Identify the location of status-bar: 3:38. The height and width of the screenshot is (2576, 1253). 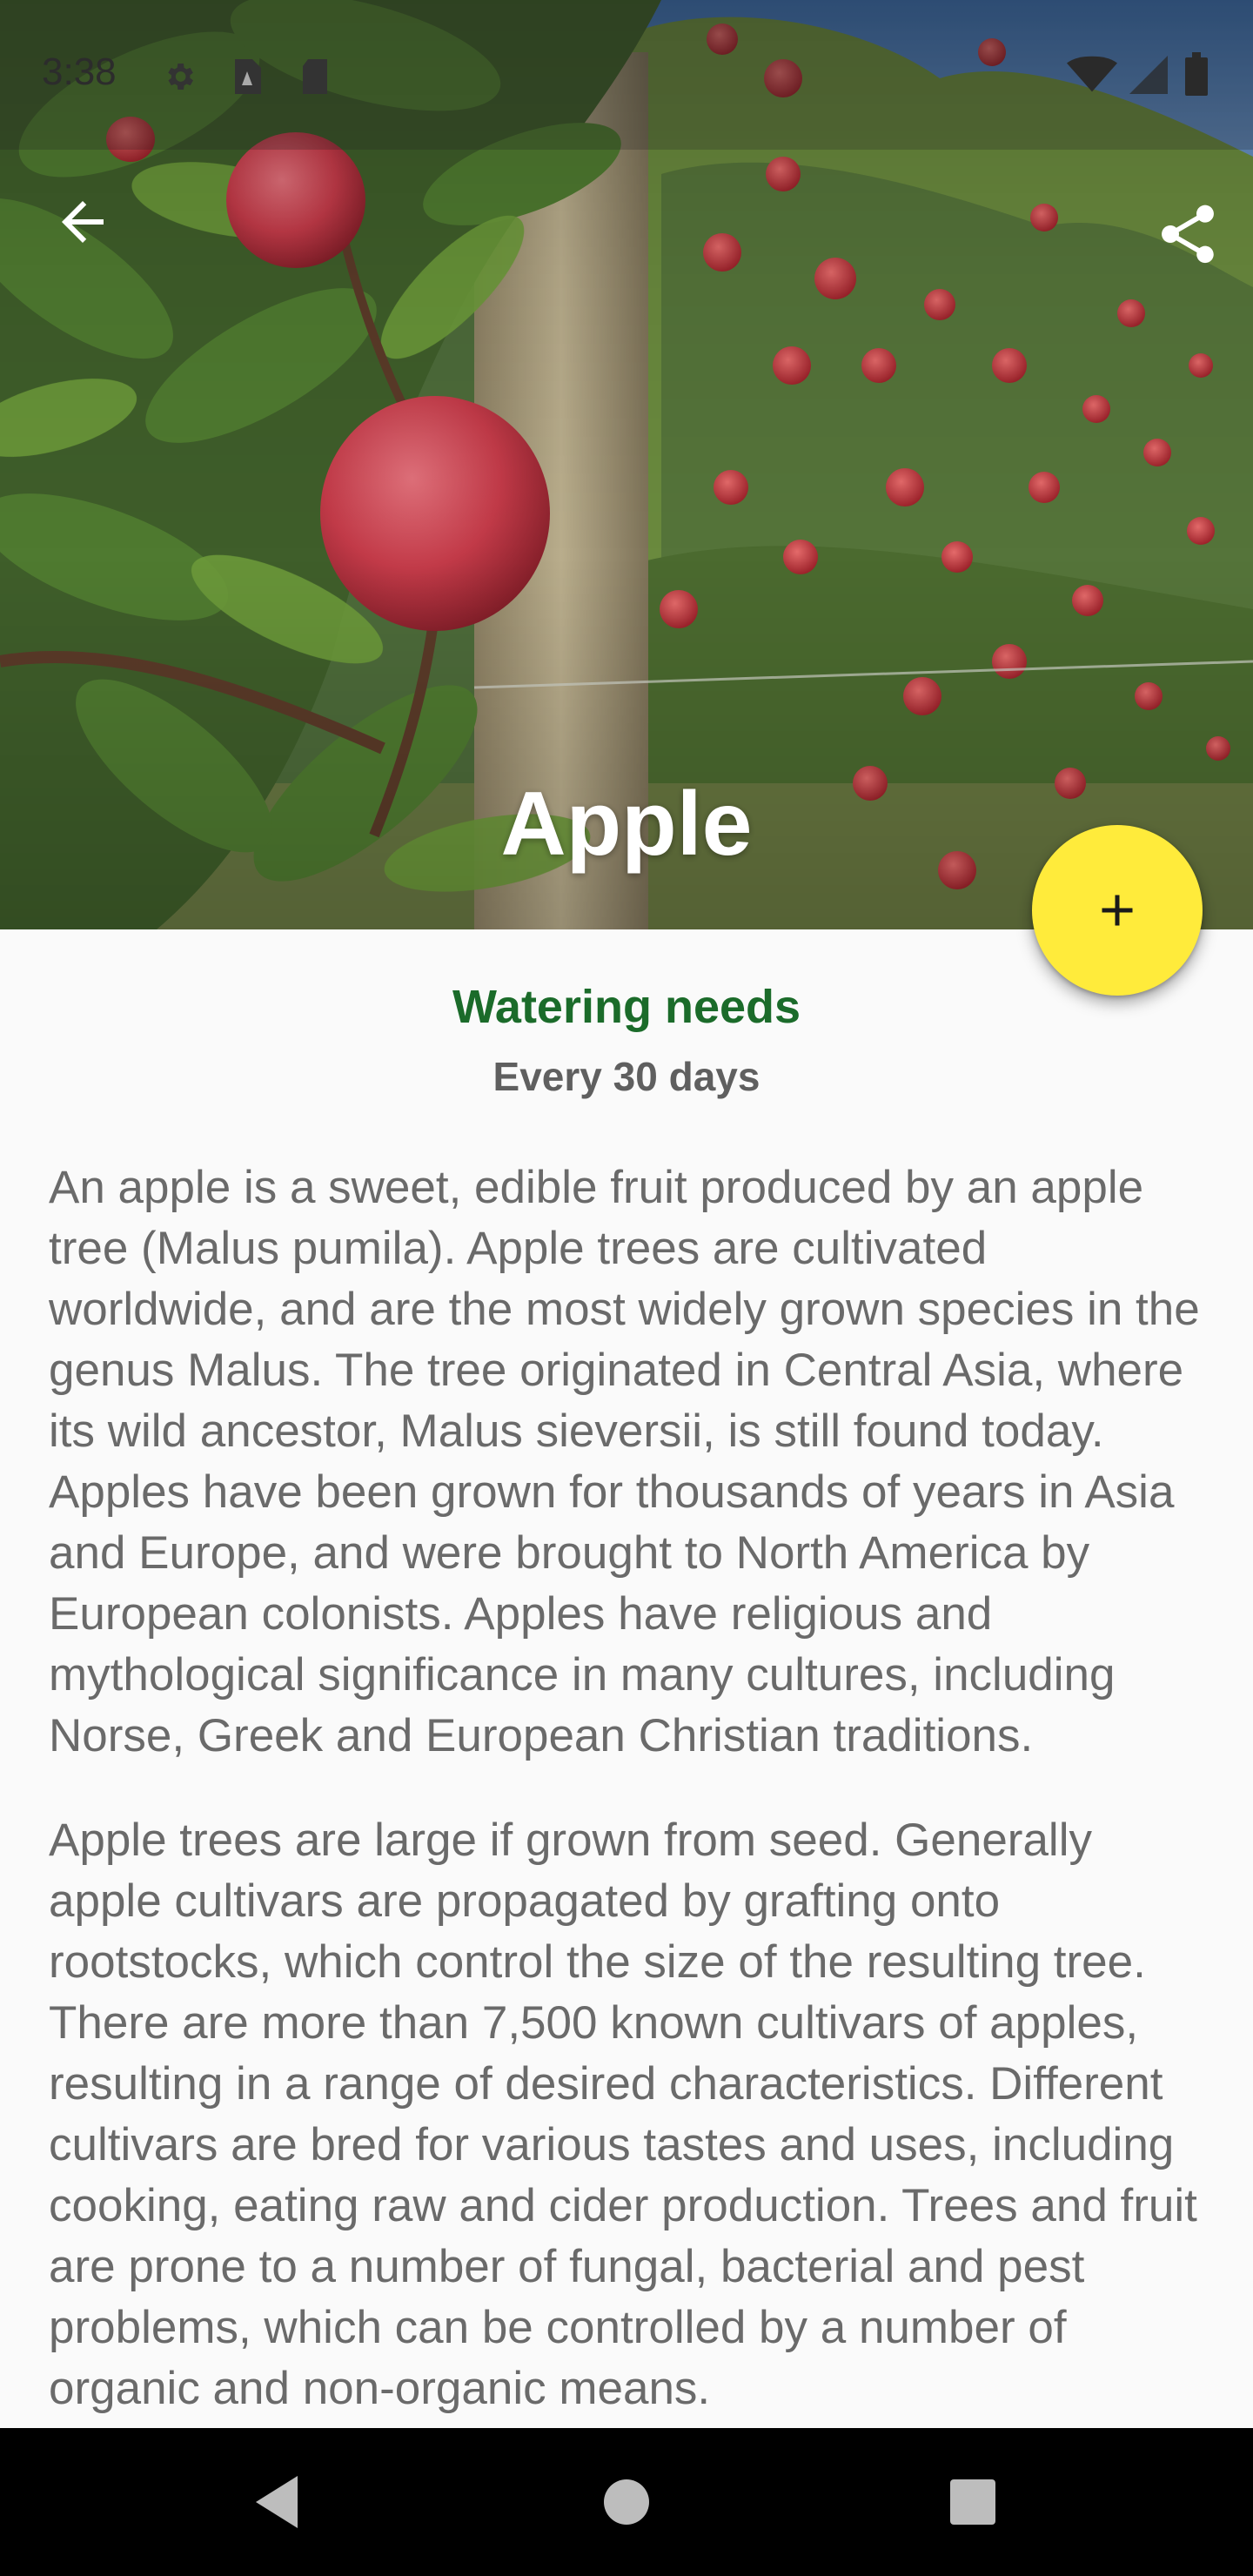
(626, 75).